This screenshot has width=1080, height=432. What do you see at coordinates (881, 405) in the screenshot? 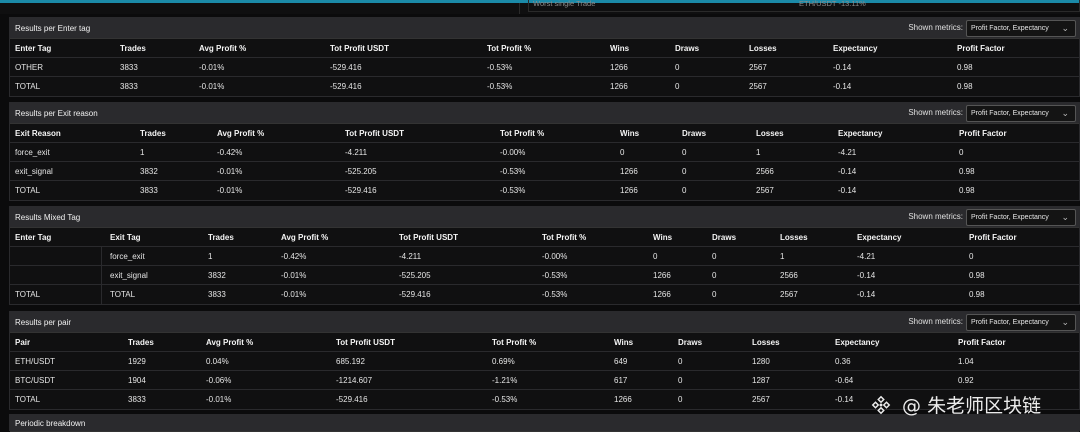
I see `binance-square-icon` at bounding box center [881, 405].